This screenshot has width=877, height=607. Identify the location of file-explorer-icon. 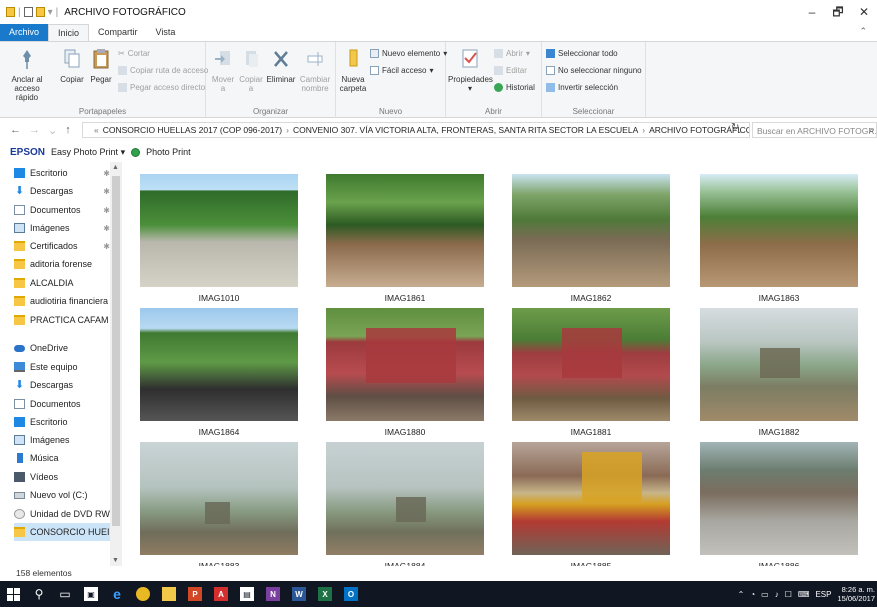
(169, 594).